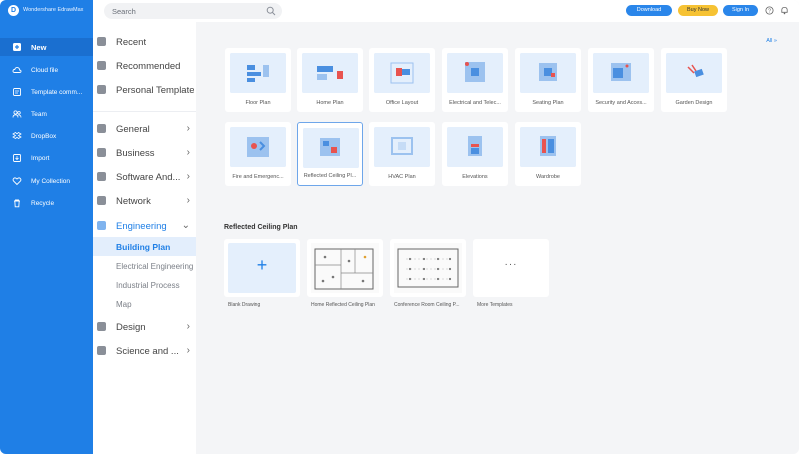 The width and height of the screenshot is (799, 454). What do you see at coordinates (258, 103) in the screenshot?
I see `template-label: Floor Plan` at bounding box center [258, 103].